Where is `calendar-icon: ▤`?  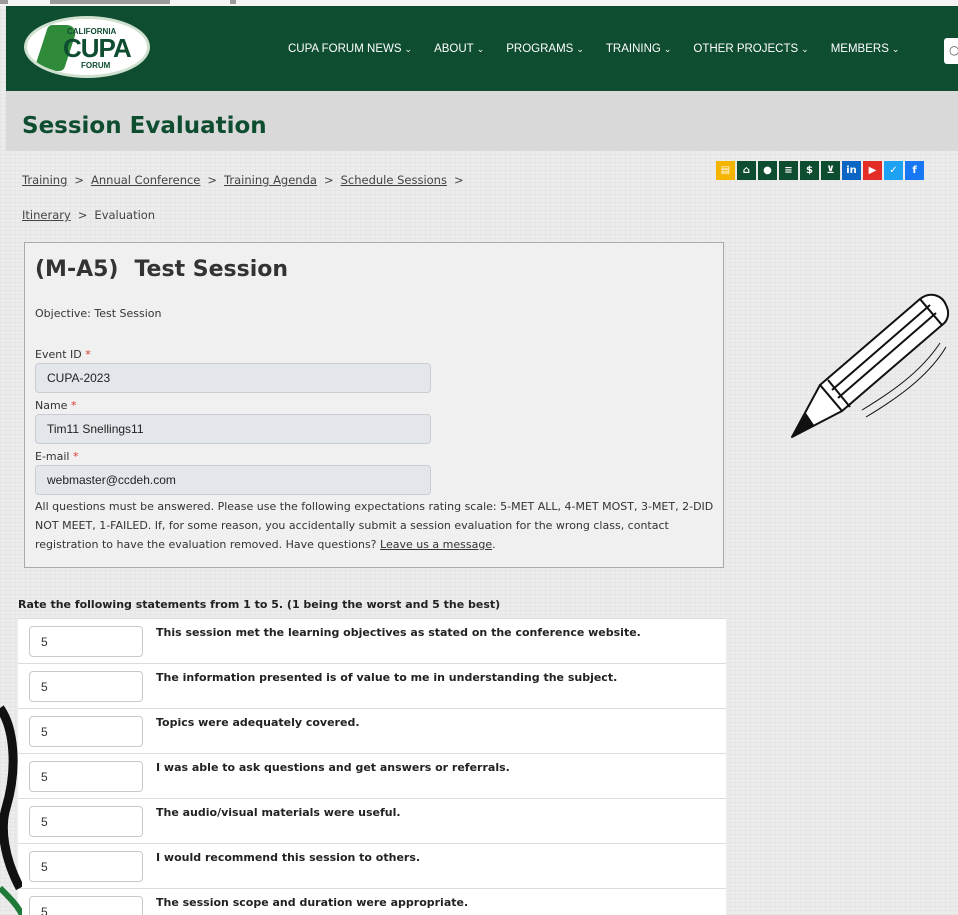
calendar-icon: ▤ is located at coordinates (725, 170).